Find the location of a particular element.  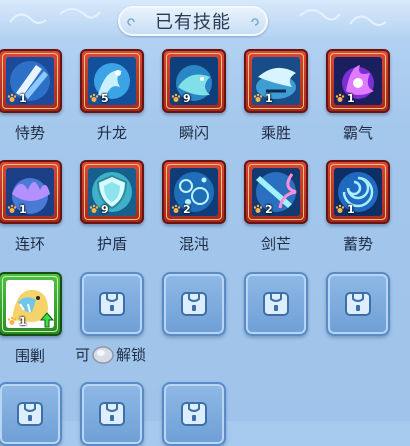

unlock-hint: 可 解锁 is located at coordinates (110, 354).